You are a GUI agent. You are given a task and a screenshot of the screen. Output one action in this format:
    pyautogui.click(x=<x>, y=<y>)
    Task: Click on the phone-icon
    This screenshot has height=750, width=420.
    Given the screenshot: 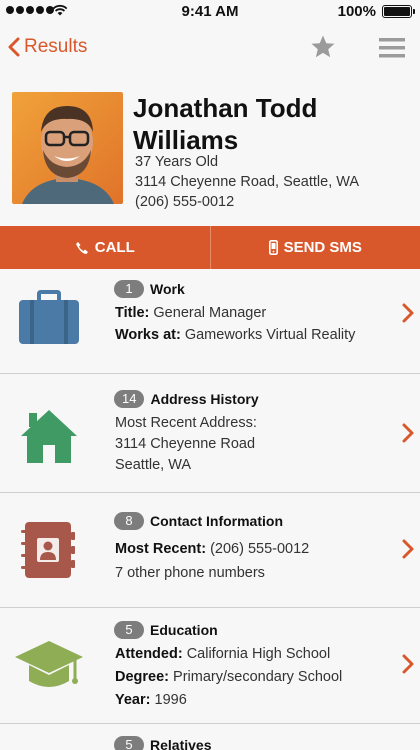 What is the action you would take?
    pyautogui.click(x=81, y=247)
    